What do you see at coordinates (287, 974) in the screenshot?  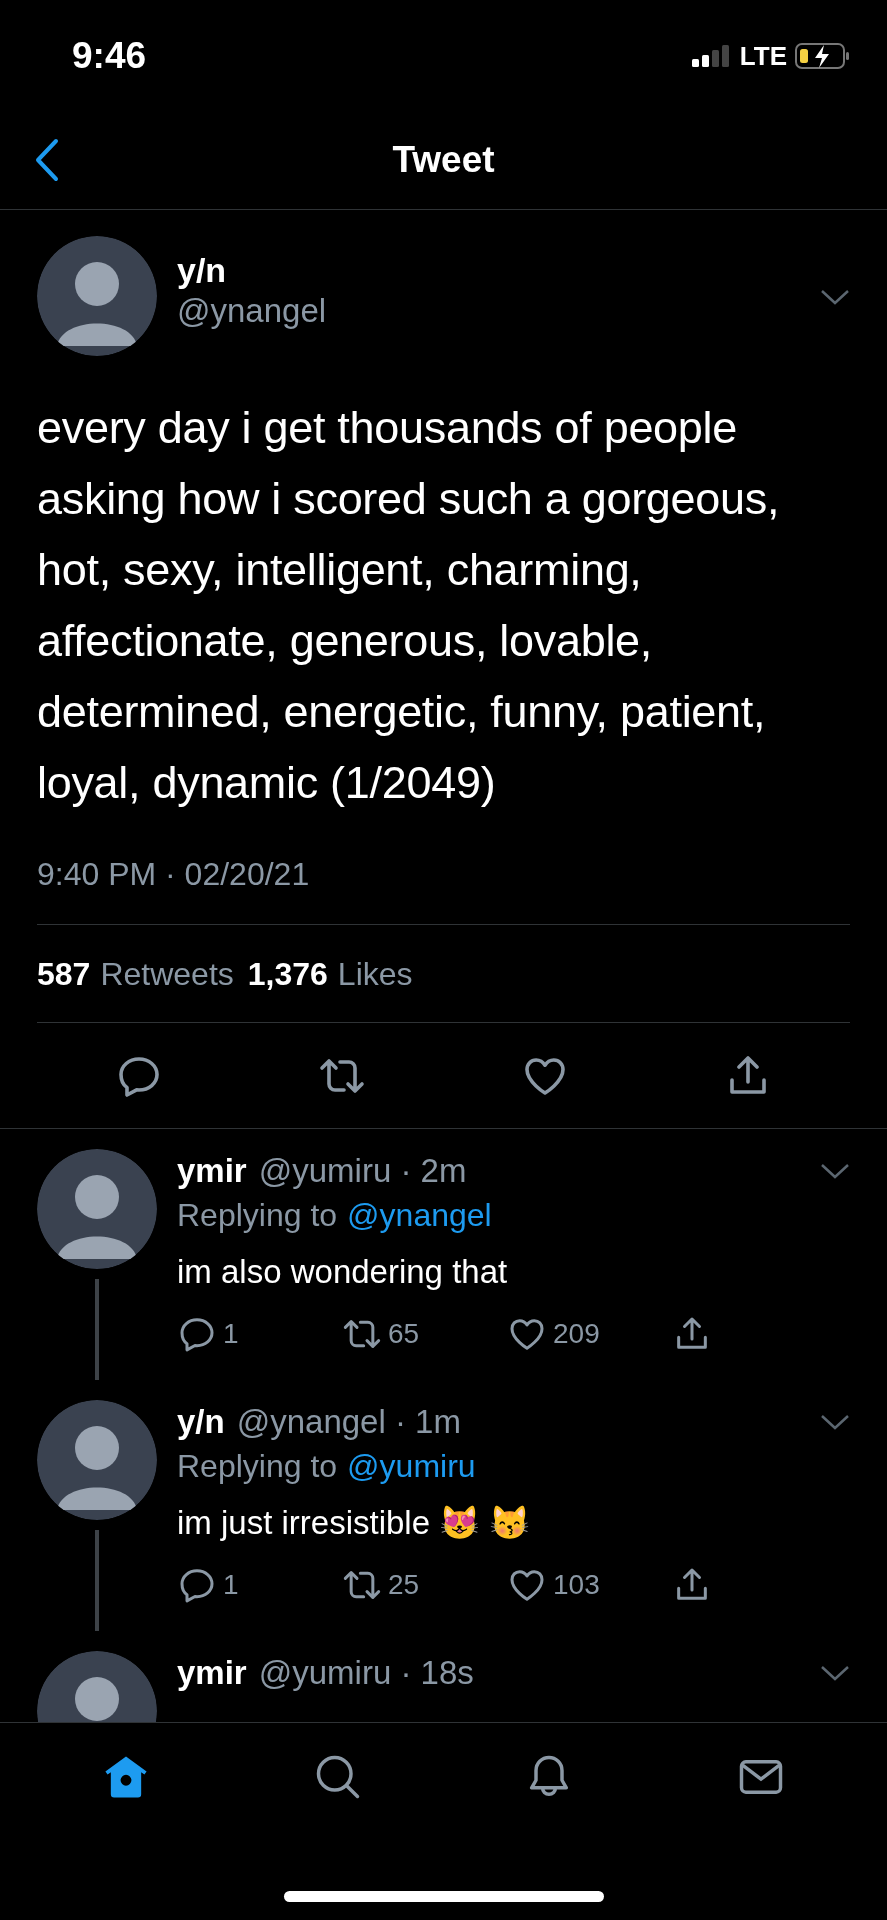 I see `stat-count: 1,376` at bounding box center [287, 974].